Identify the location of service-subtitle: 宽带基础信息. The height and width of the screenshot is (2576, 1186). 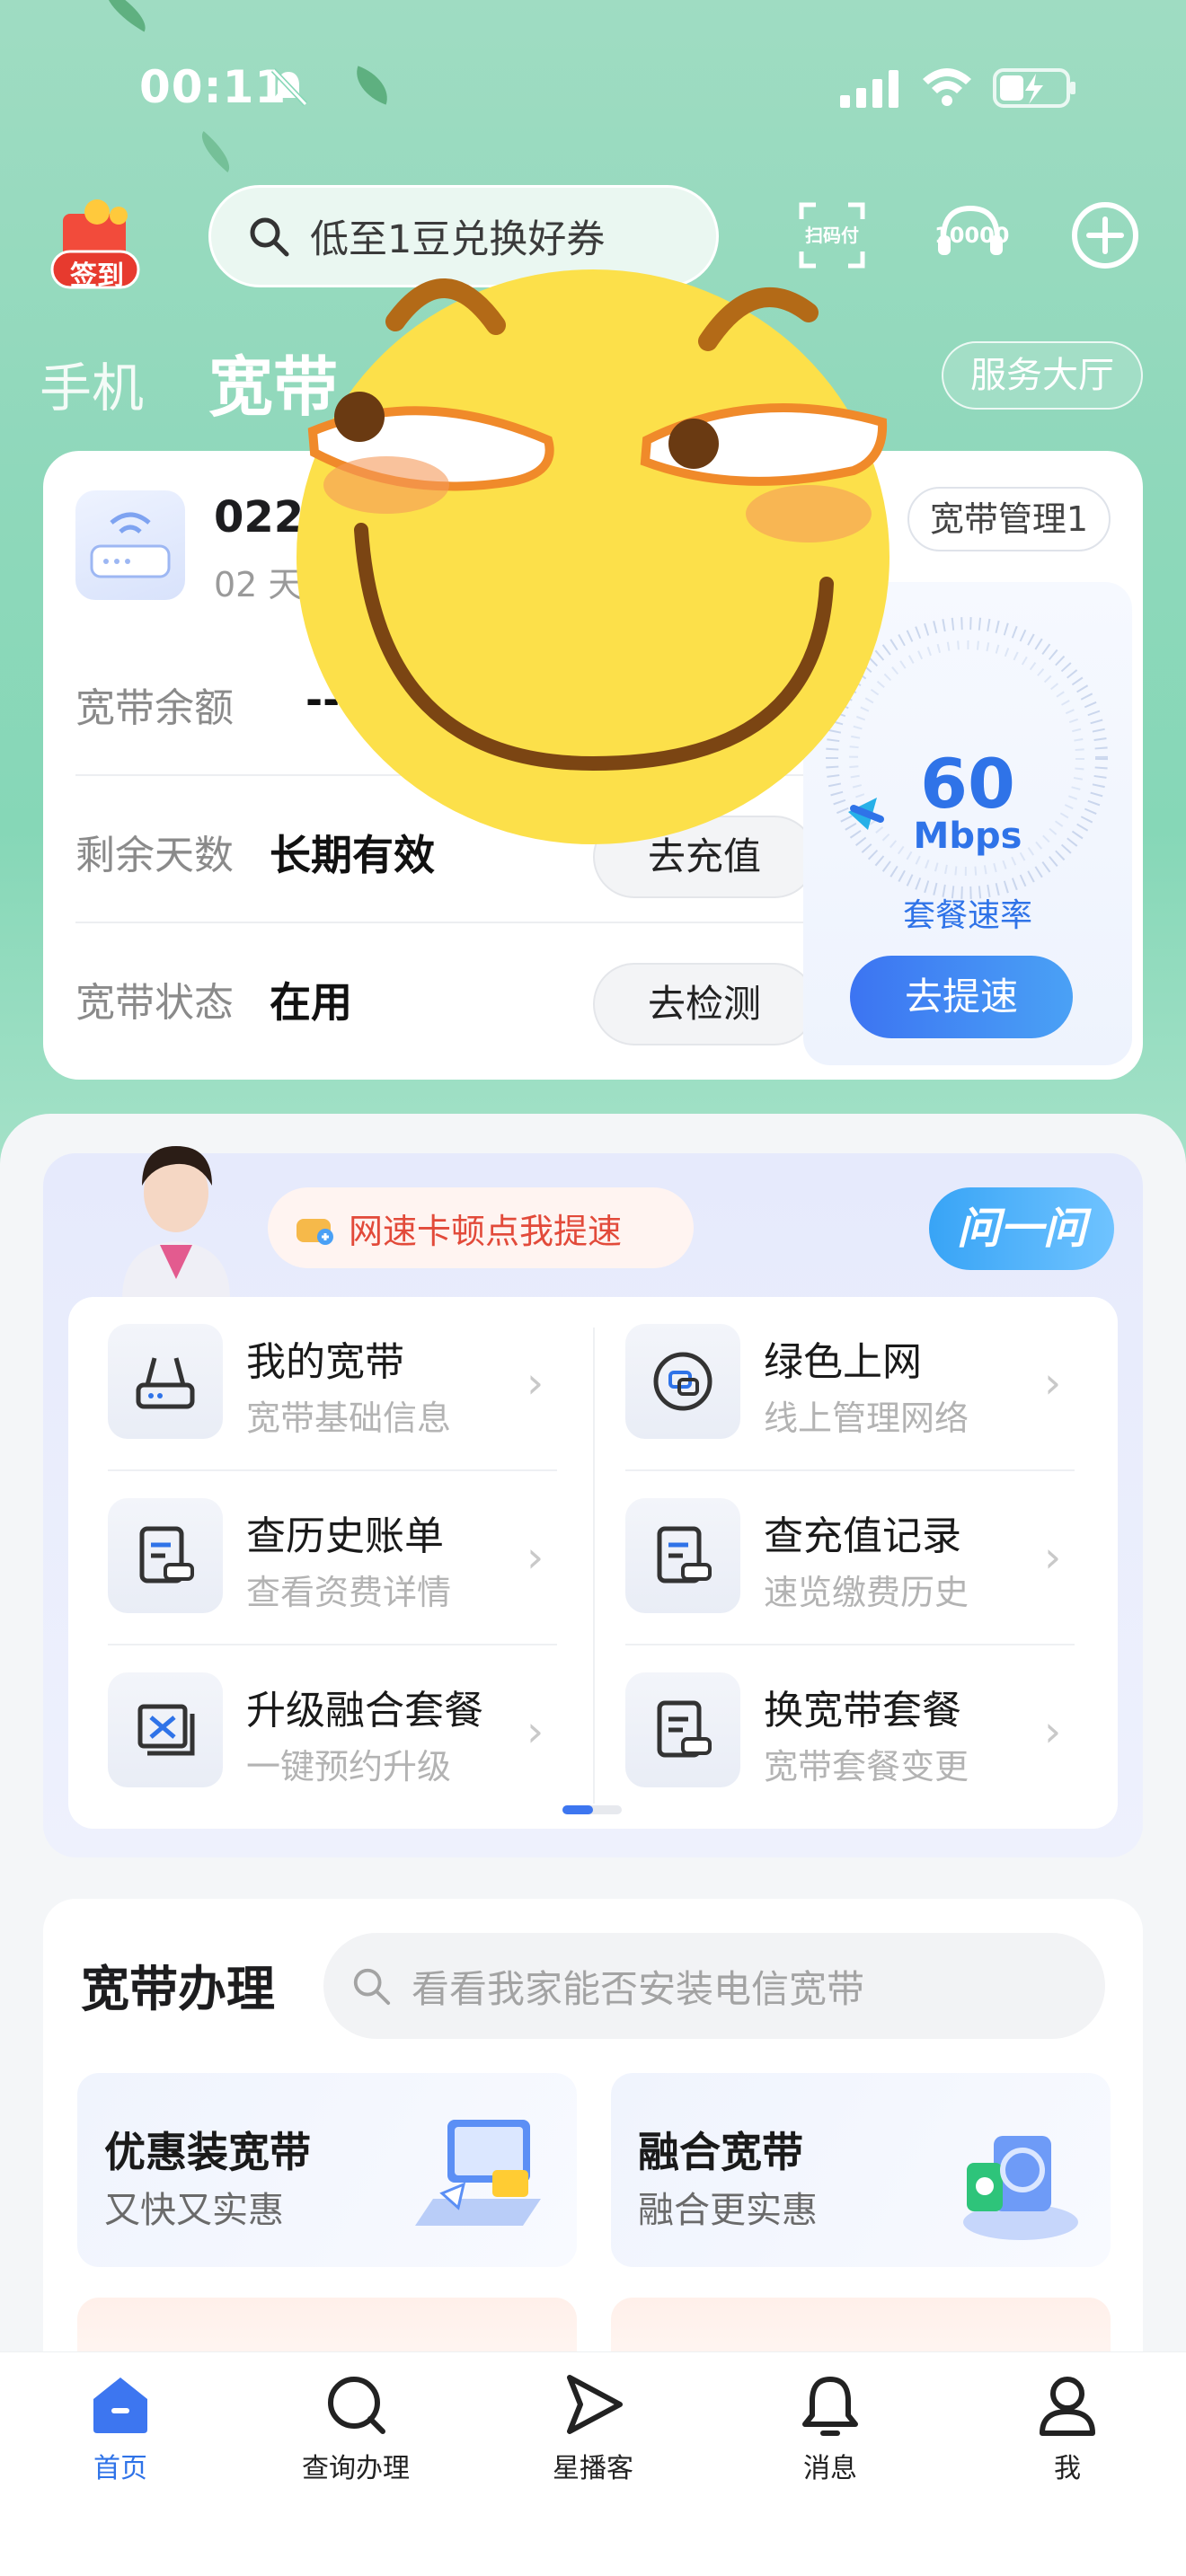
(349, 1418).